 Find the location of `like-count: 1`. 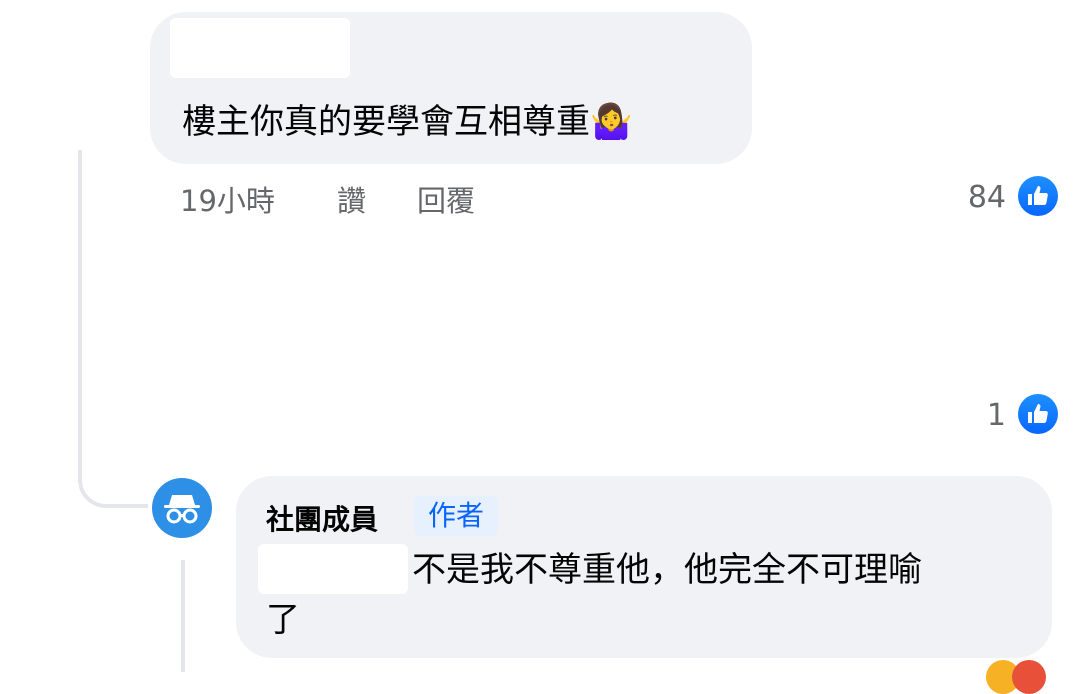

like-count: 1 is located at coordinates (983, 415).